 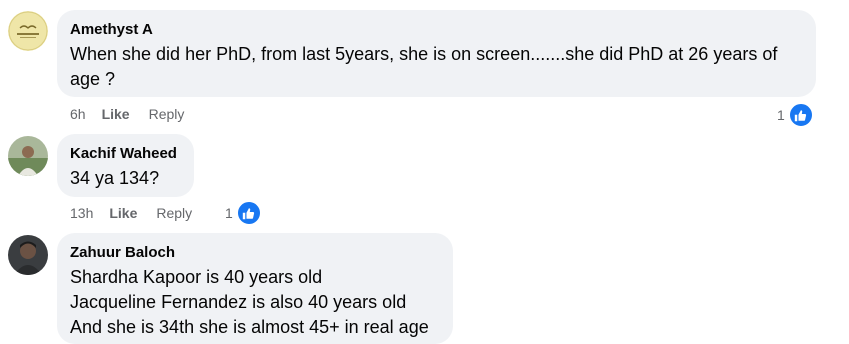 What do you see at coordinates (81, 213) in the screenshot?
I see `comment-timestamp: 13h` at bounding box center [81, 213].